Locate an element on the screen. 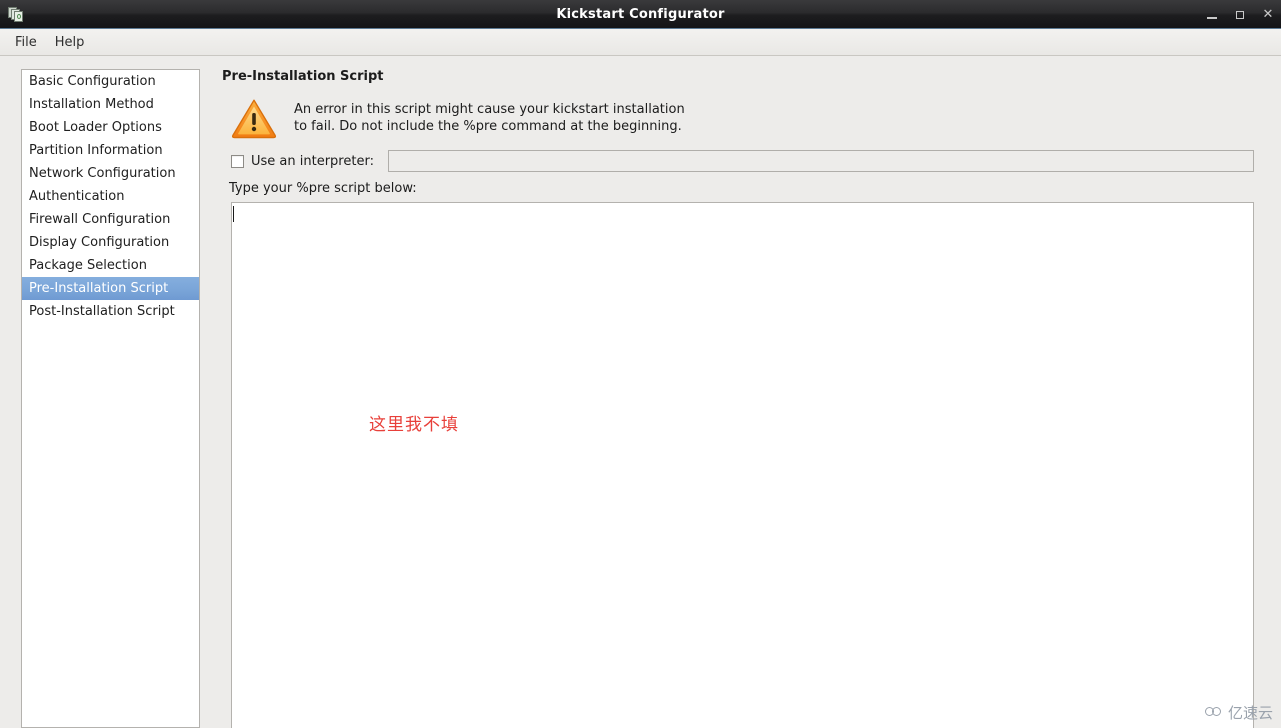 This screenshot has height=728, width=1281. menu-bar: File Help is located at coordinates (640, 42).